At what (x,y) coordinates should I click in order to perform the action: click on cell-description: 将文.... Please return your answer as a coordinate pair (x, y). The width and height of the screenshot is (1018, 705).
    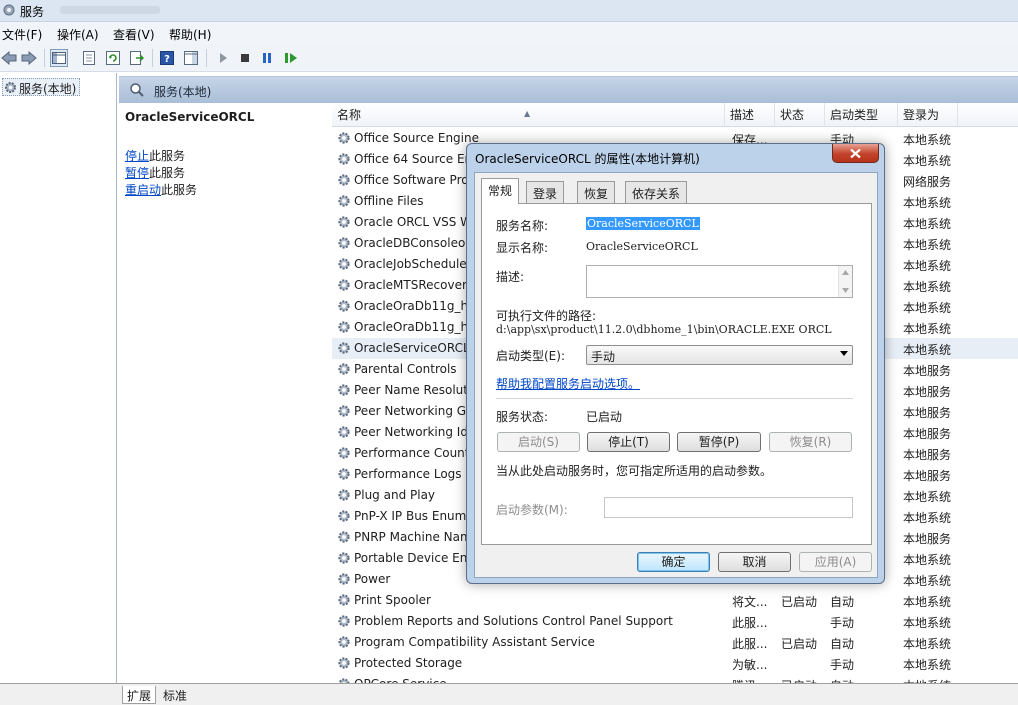
    Looking at the image, I should click on (750, 602).